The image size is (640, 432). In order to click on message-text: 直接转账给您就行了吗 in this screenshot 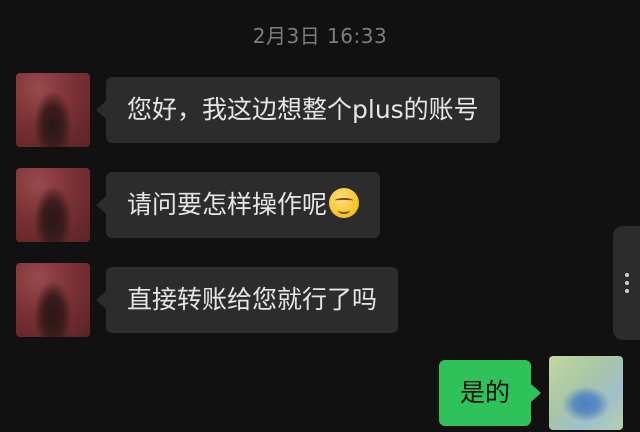, I will do `click(252, 299)`.